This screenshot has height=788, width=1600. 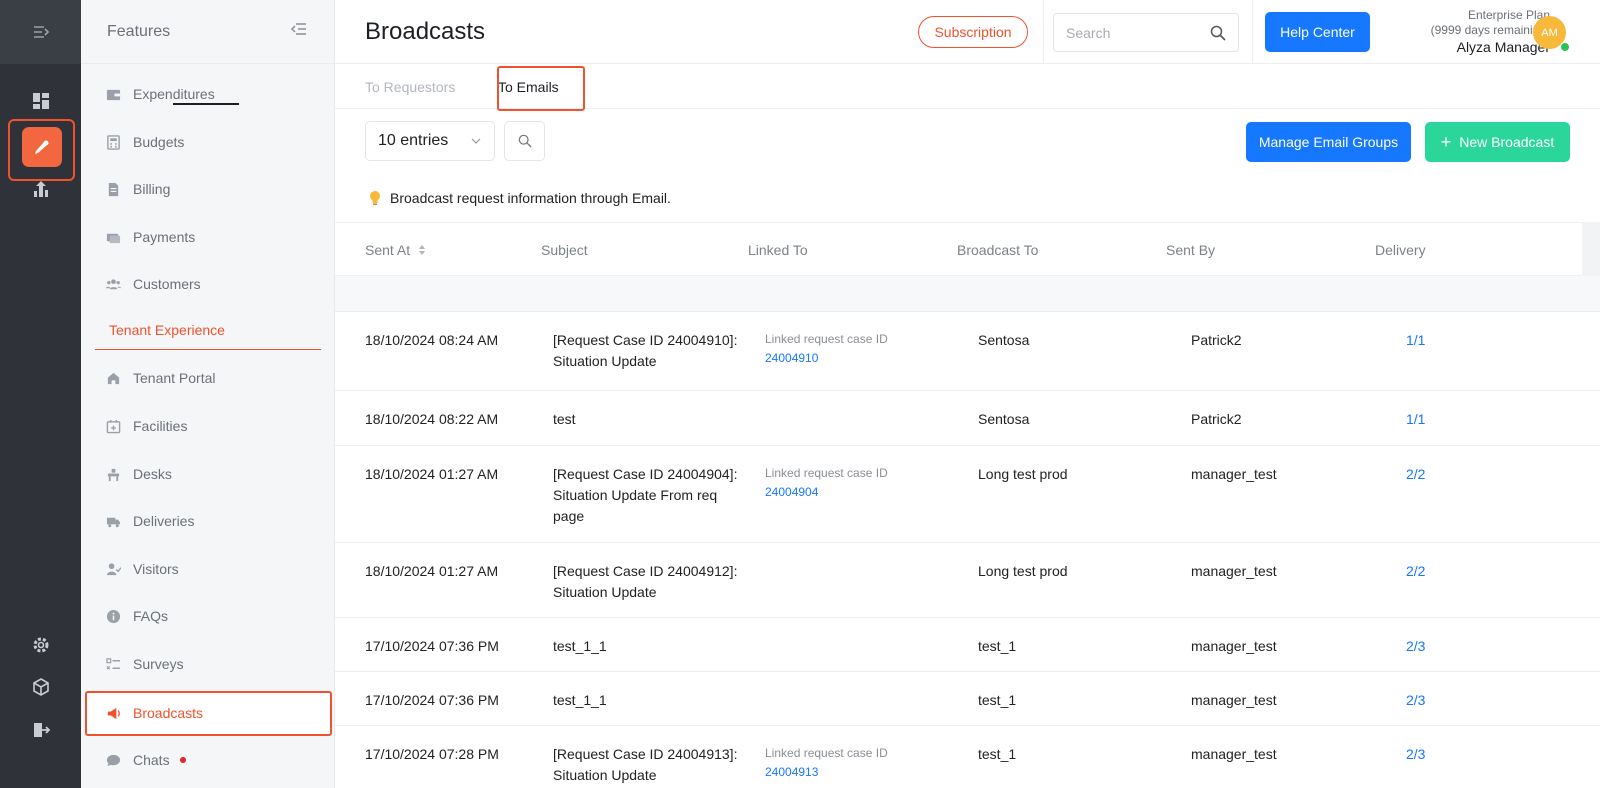 I want to click on sidebar-item-tenant-portal: Tenant Portal, so click(x=208, y=378).